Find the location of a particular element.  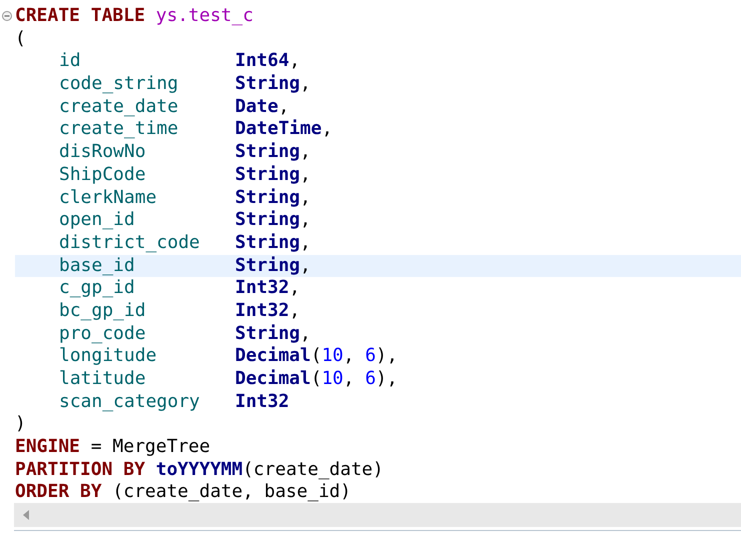

column-name: disRowNo is located at coordinates (103, 152).